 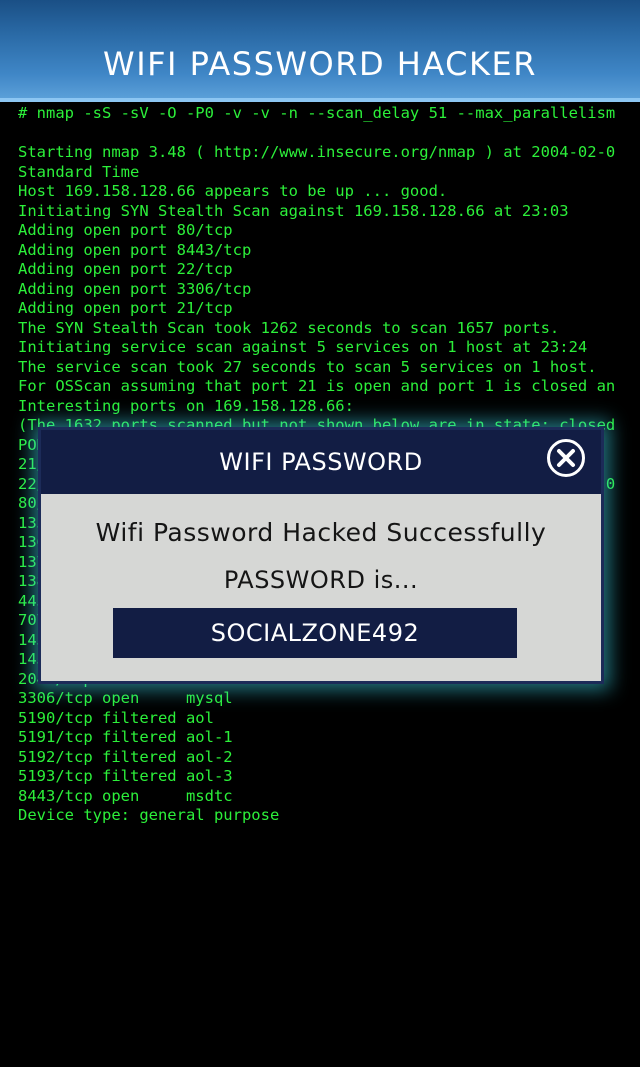 What do you see at coordinates (149, 815) in the screenshot?
I see `terminal-line: Device type: general purpose` at bounding box center [149, 815].